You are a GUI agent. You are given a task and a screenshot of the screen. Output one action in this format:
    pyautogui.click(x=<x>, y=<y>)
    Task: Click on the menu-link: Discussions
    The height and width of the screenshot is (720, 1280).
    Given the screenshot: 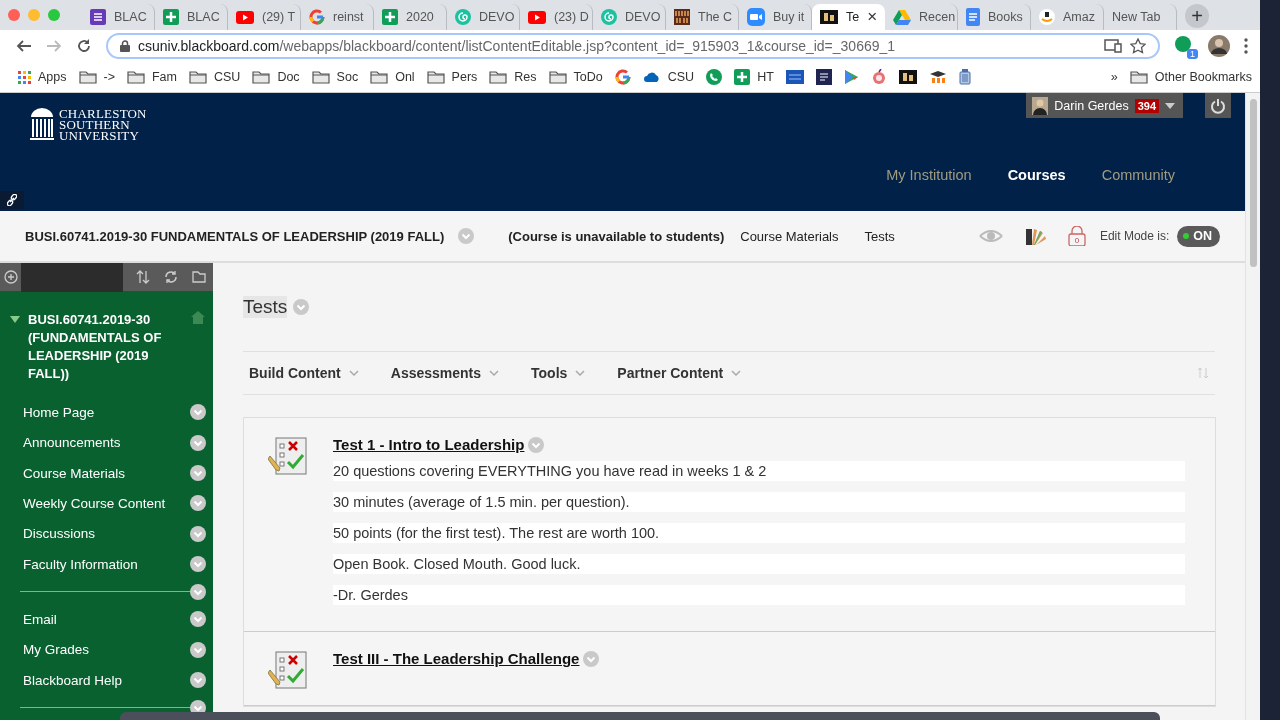 What is the action you would take?
    pyautogui.click(x=106, y=534)
    